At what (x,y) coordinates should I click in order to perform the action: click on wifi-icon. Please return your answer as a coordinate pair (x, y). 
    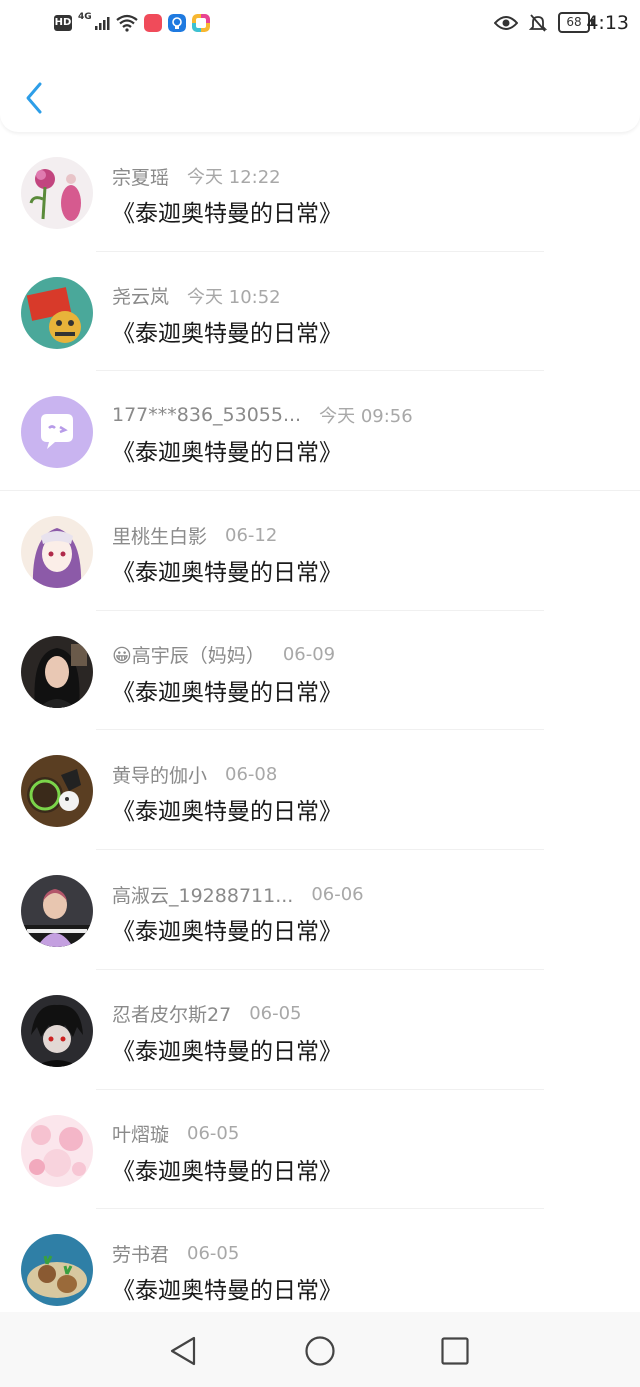
    Looking at the image, I should click on (126, 23).